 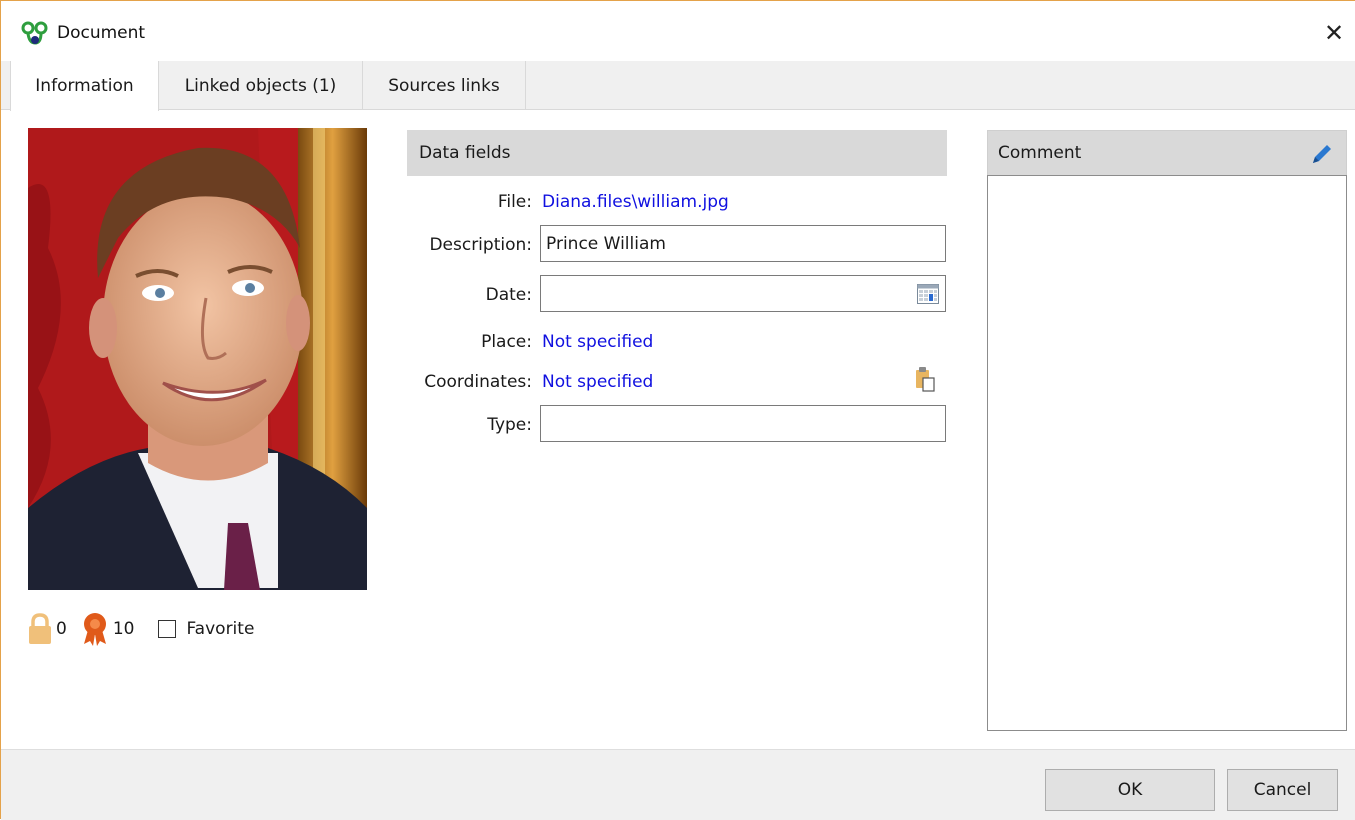 What do you see at coordinates (1322, 154) in the screenshot?
I see `pencil-edit-icon` at bounding box center [1322, 154].